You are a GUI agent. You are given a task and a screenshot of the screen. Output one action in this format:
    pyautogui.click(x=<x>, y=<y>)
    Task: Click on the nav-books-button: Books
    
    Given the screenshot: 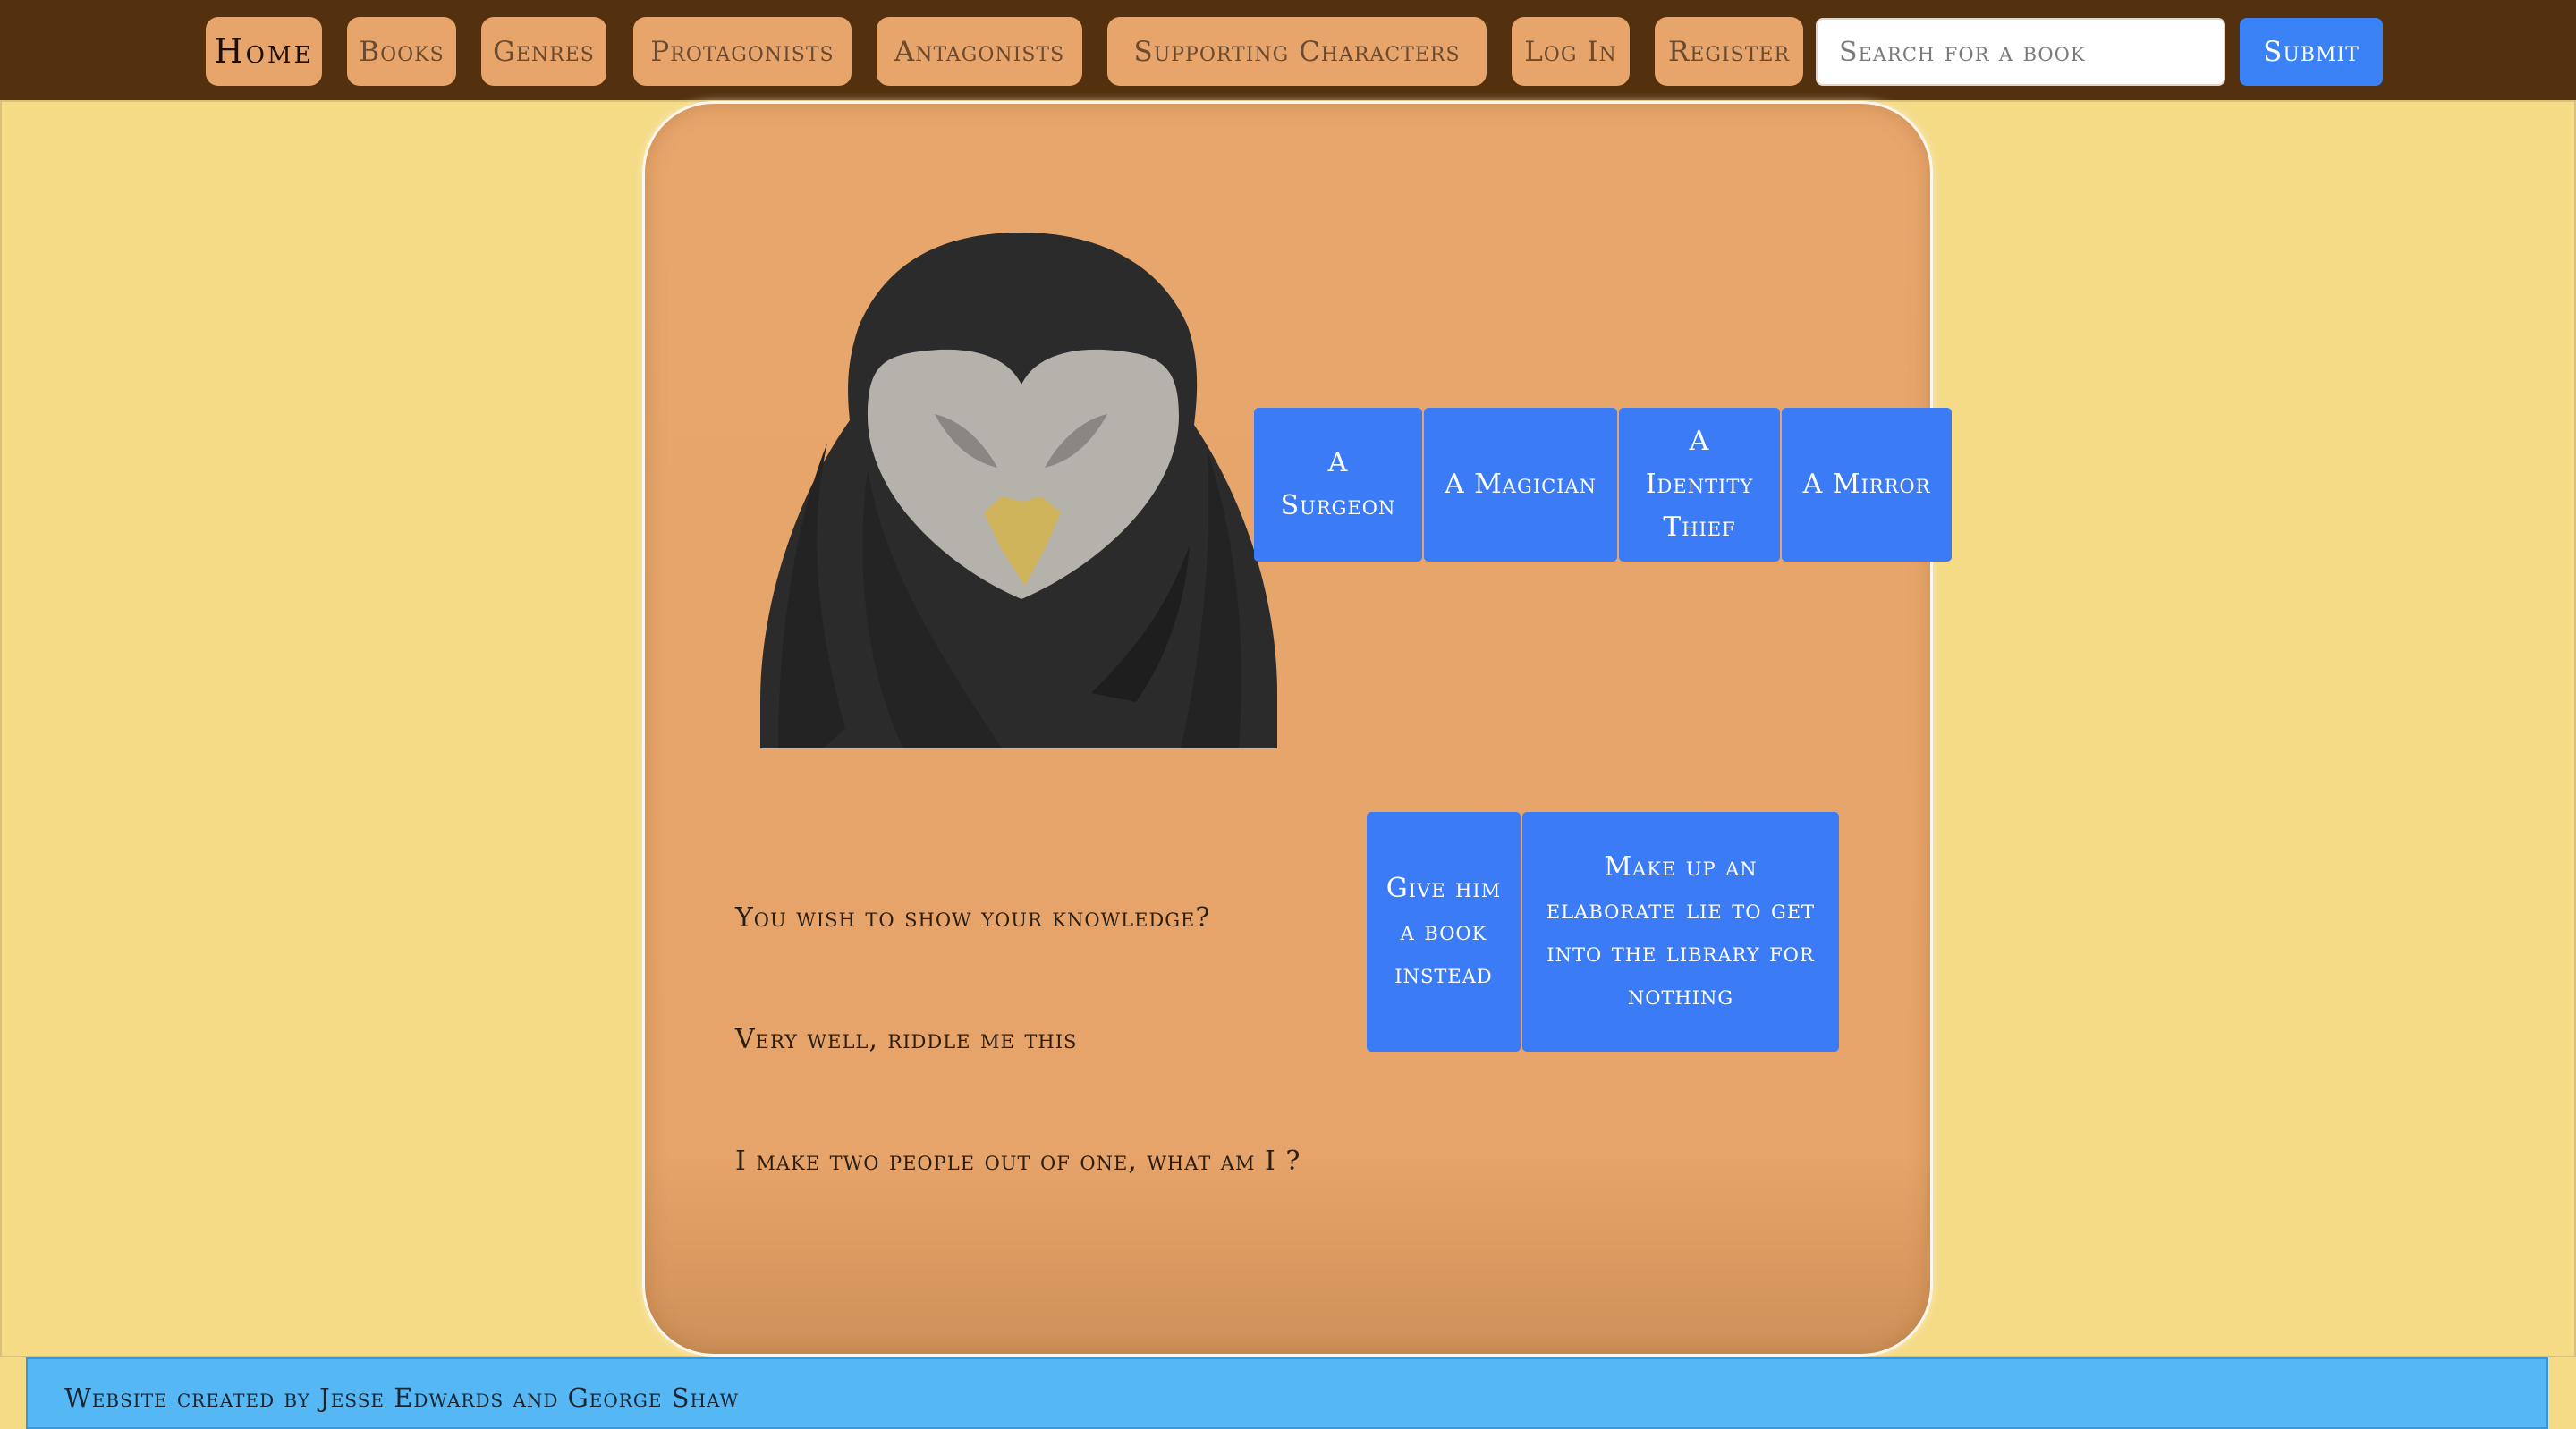 What is the action you would take?
    pyautogui.click(x=401, y=51)
    